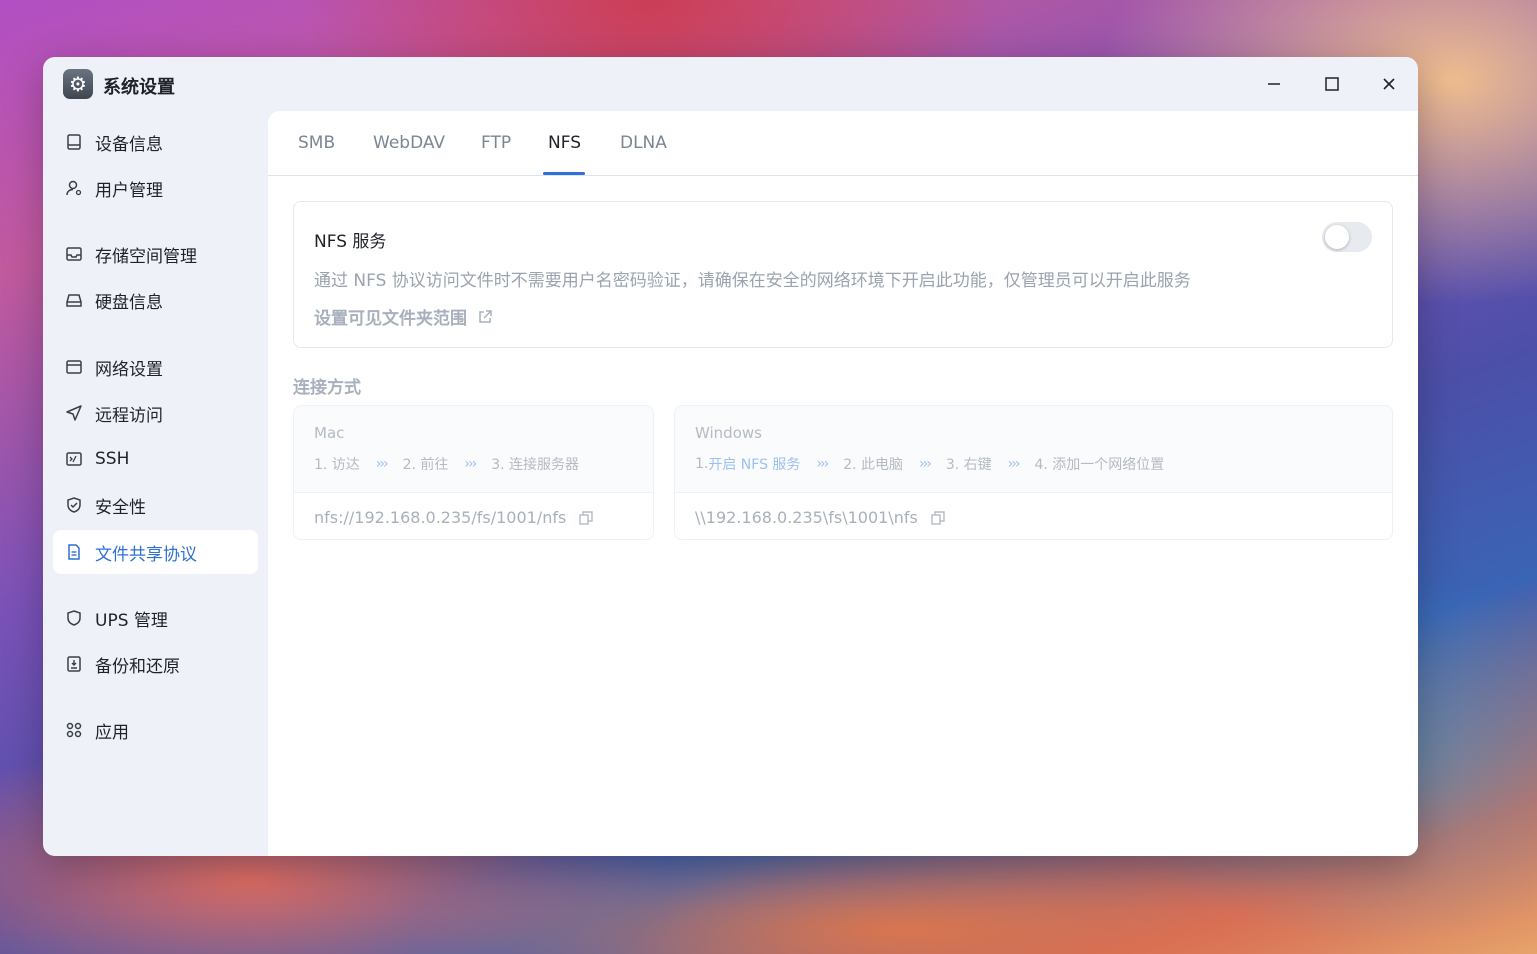 This screenshot has height=954, width=1537. Describe the element at coordinates (155, 505) in the screenshot. I see `sidebar-item-security: 安全性` at that location.